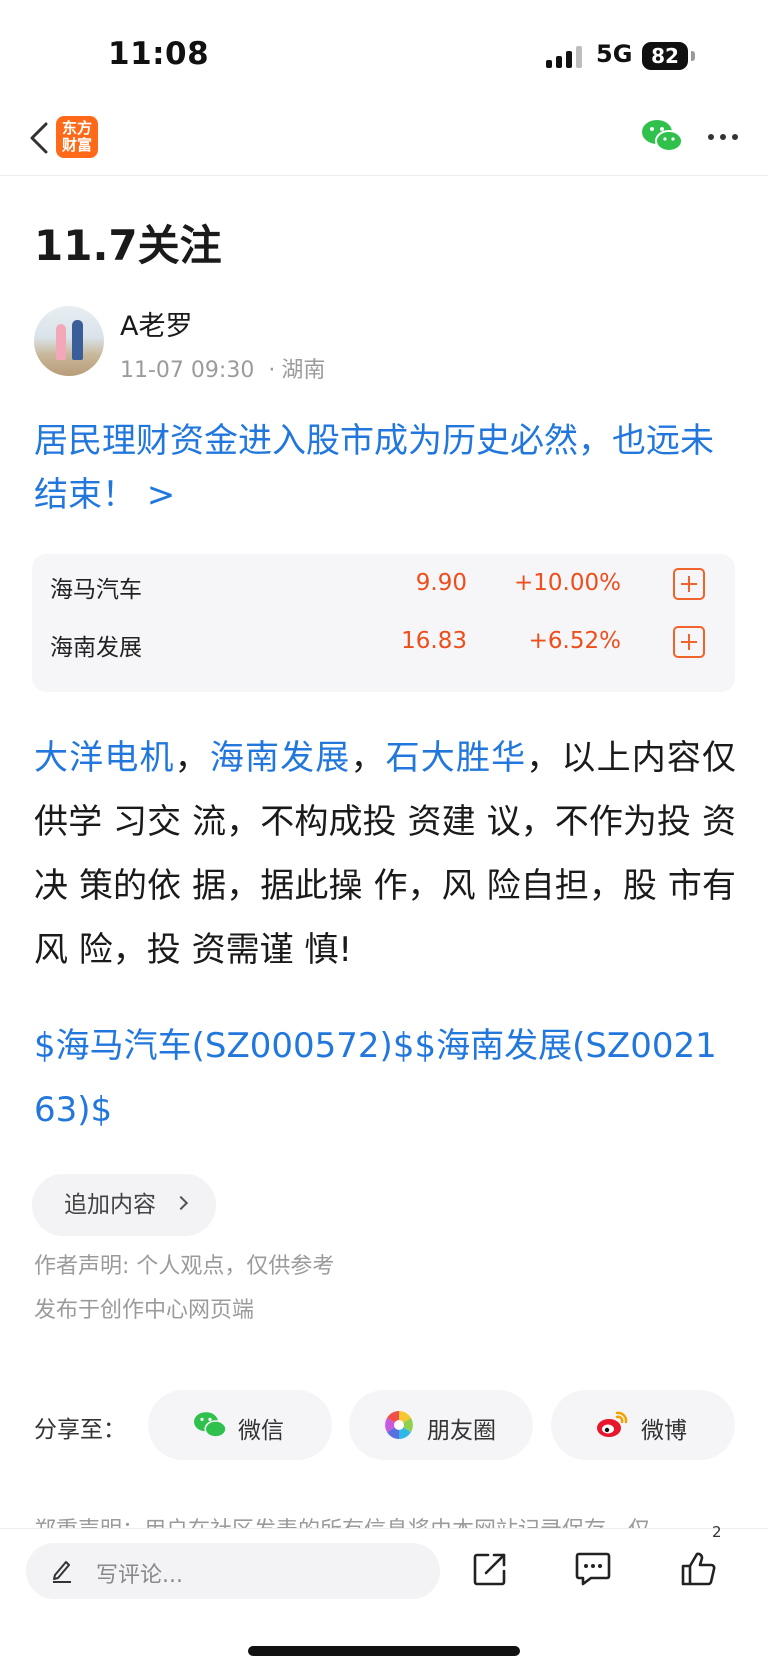 This screenshot has height=1669, width=768. I want to click on battery-nub, so click(693, 56).